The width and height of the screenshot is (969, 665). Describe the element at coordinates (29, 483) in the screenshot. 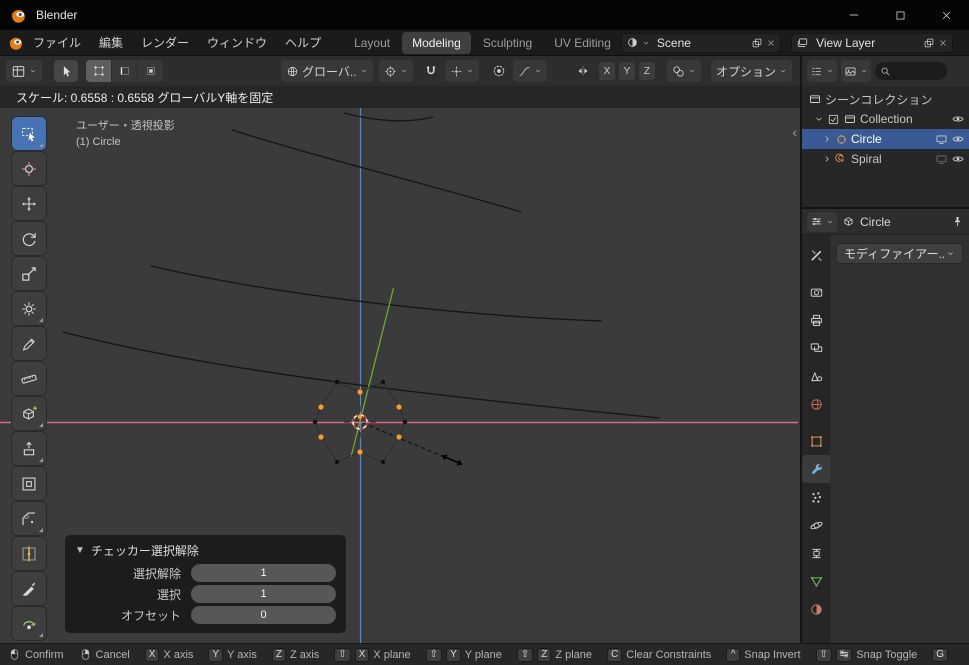

I see `tool-inset` at that location.